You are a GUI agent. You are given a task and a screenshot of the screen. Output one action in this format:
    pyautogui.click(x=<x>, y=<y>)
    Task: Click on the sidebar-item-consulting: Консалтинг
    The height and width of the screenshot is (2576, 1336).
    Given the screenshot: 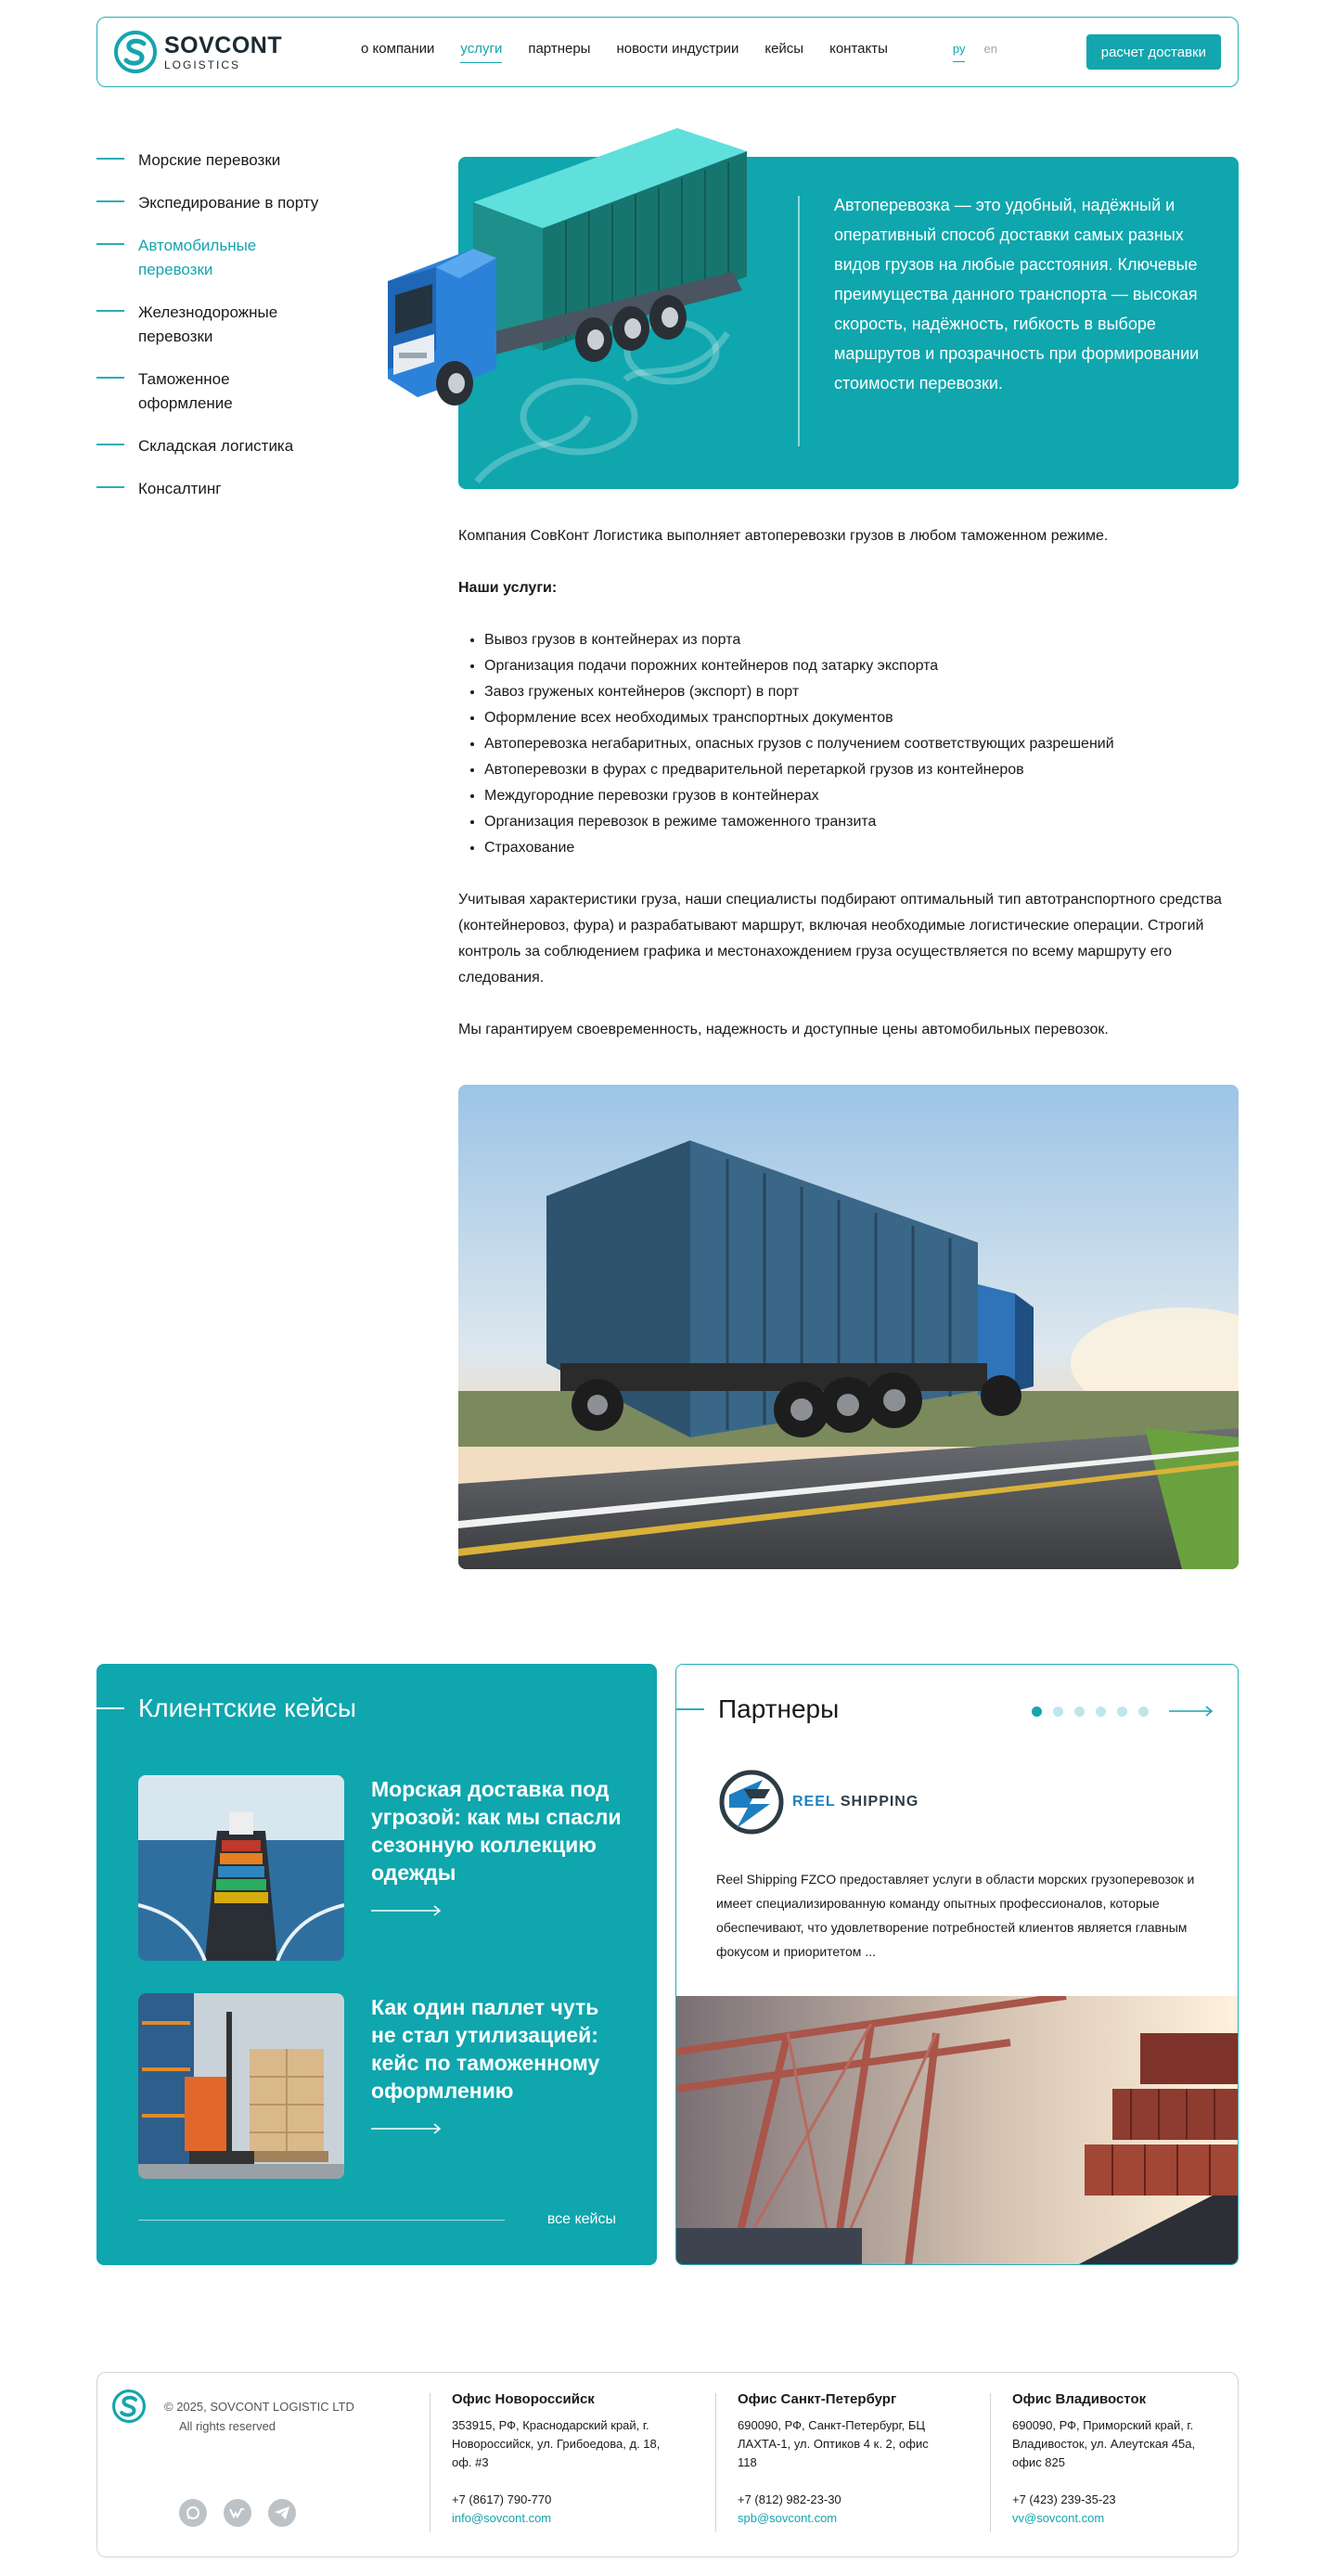 What is the action you would take?
    pyautogui.click(x=236, y=489)
    